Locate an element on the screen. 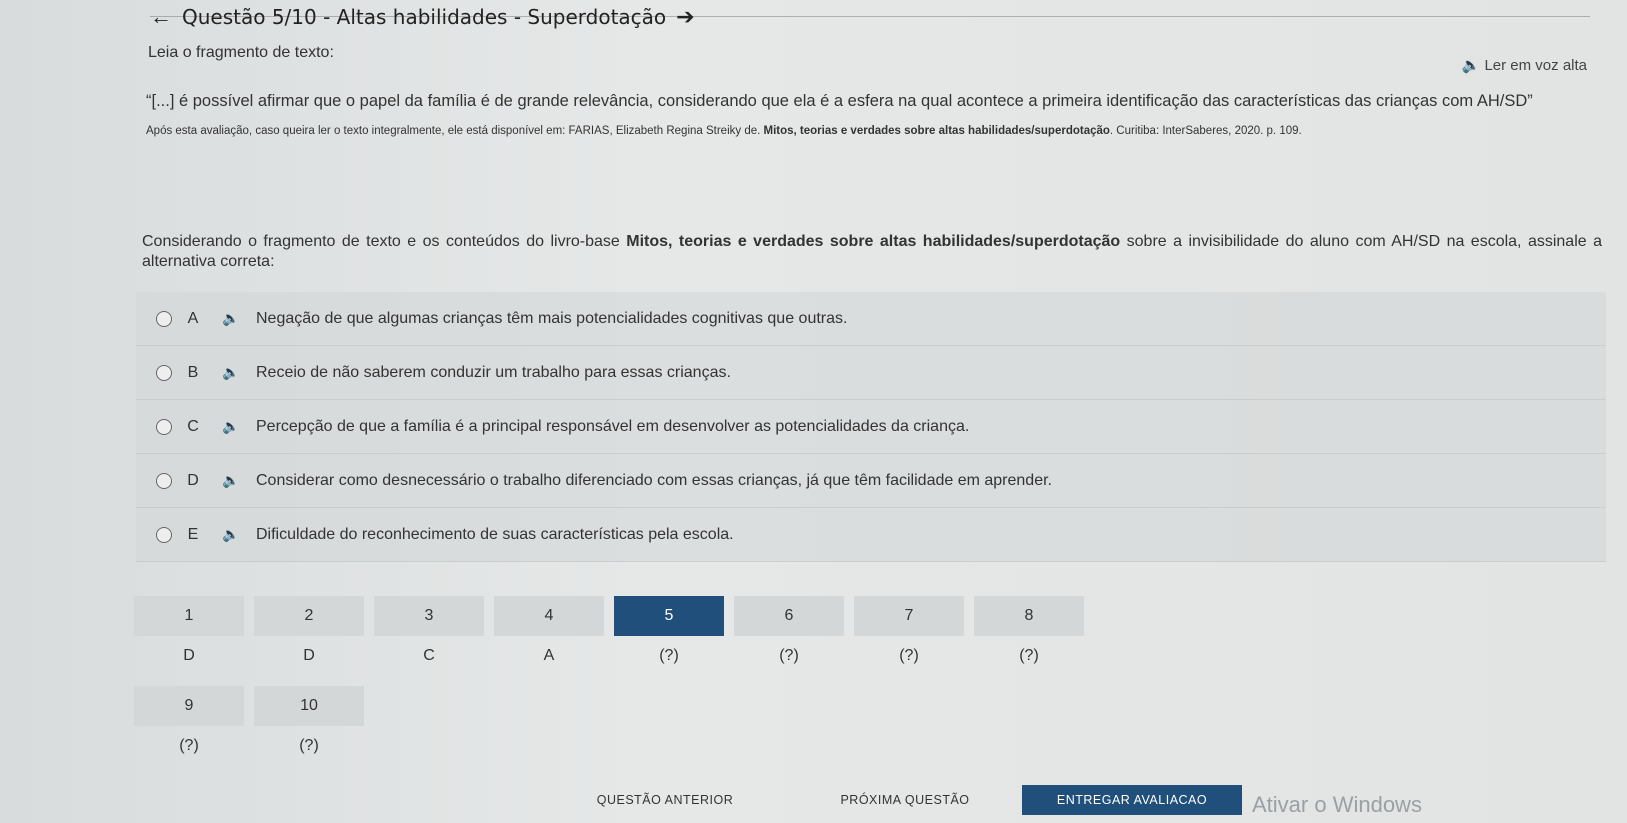 This screenshot has width=1627, height=823. nav-number: 9 is located at coordinates (189, 706).